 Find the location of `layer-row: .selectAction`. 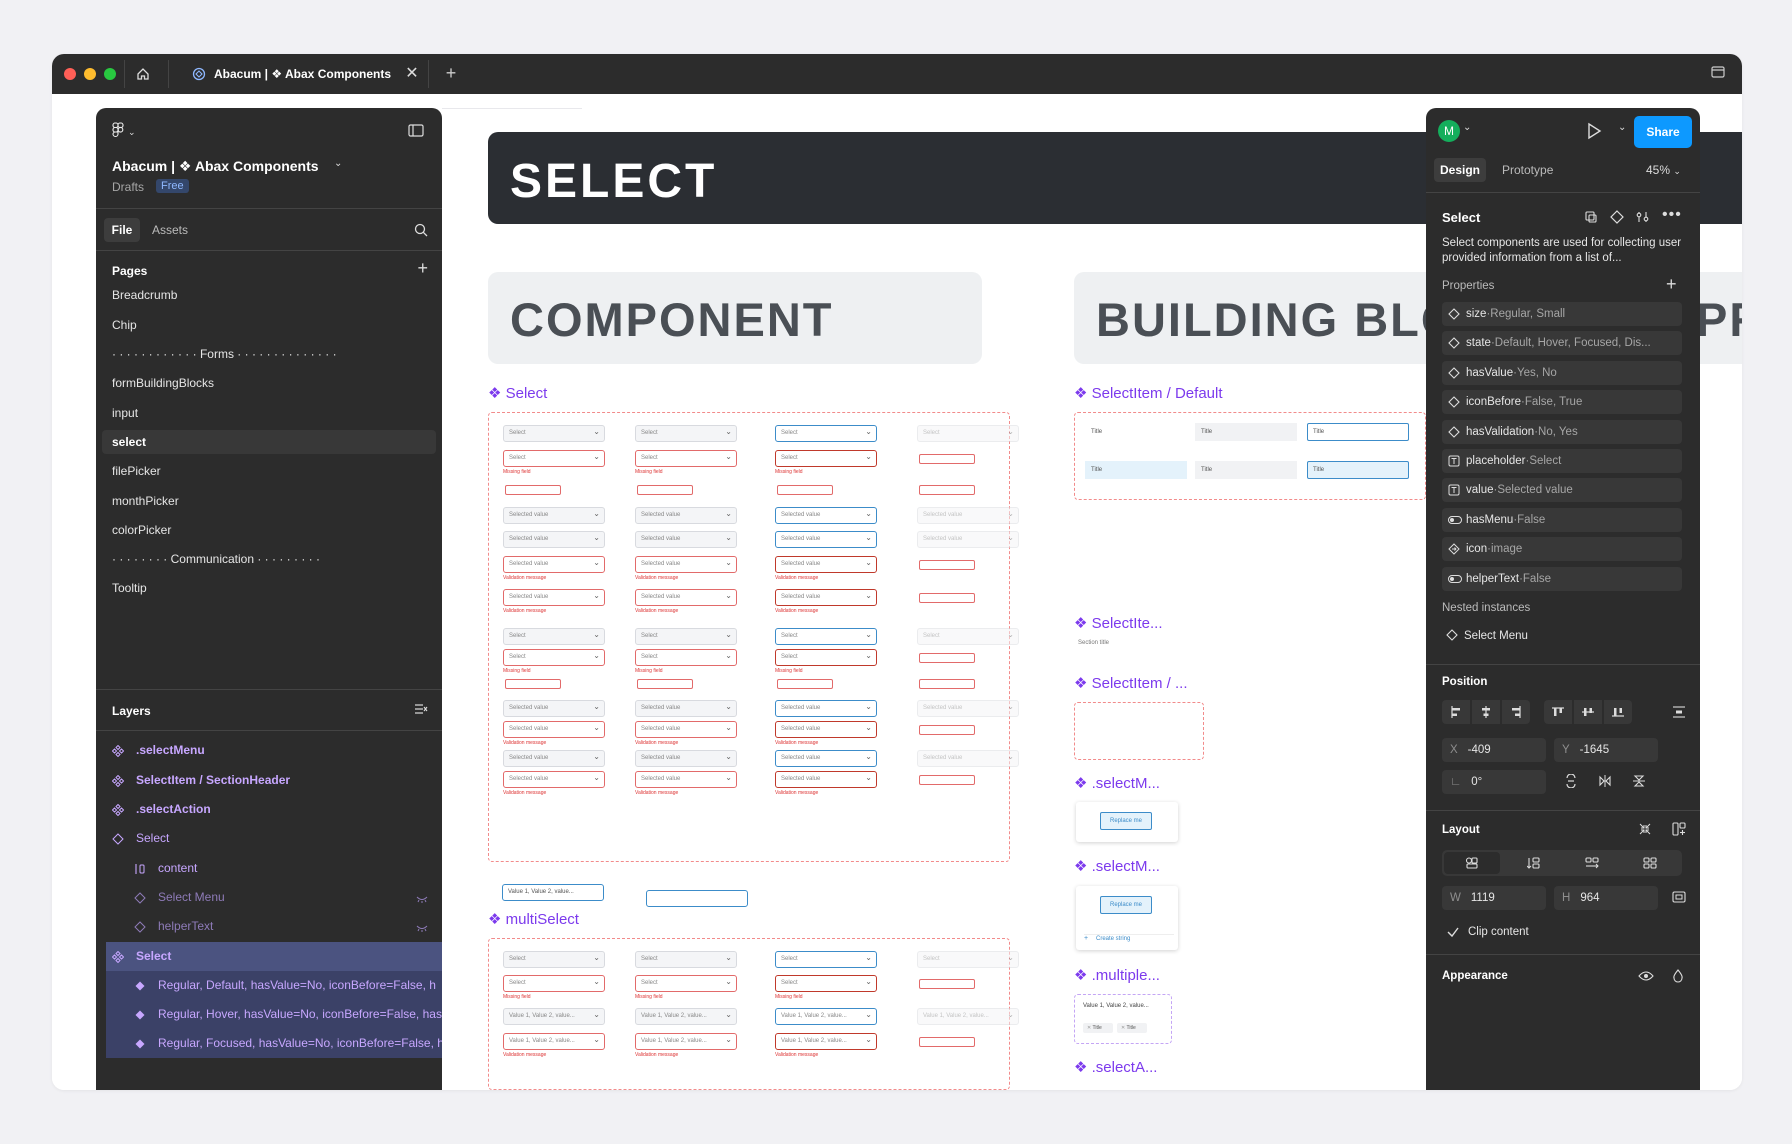

layer-row: .selectAction is located at coordinates (269, 809).